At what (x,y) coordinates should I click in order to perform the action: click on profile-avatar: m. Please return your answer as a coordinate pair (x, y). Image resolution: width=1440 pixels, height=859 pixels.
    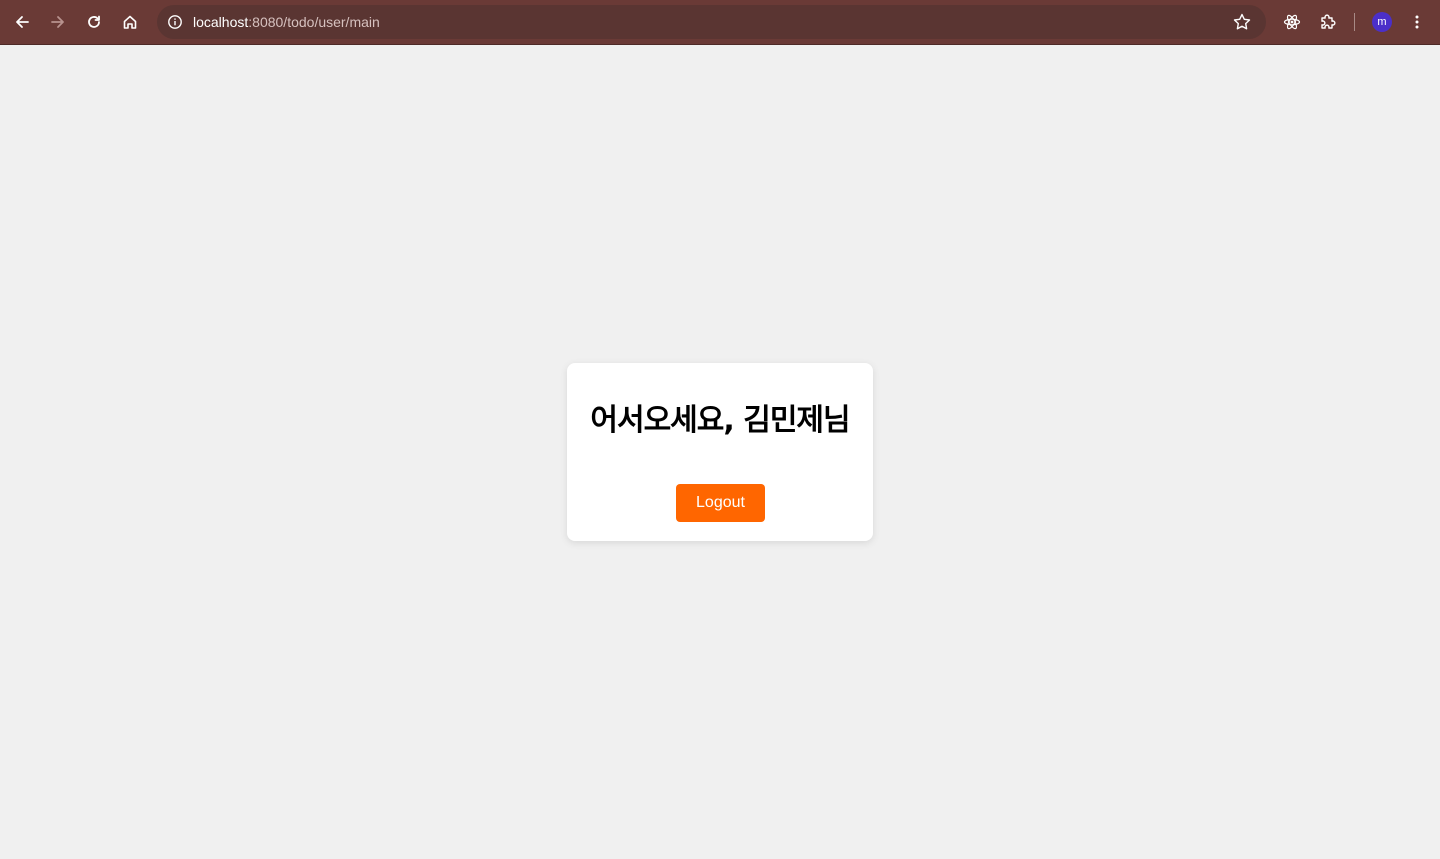
    Looking at the image, I should click on (1382, 22).